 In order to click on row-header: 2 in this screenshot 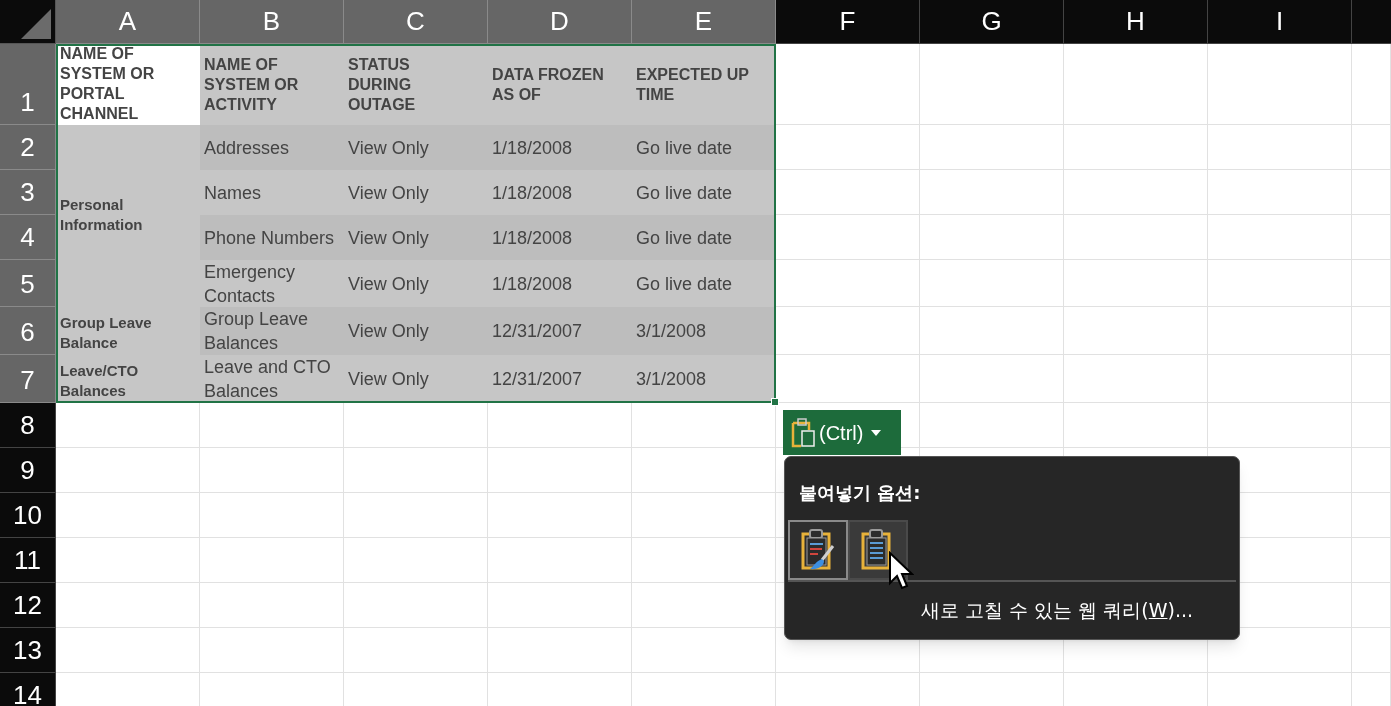, I will do `click(28, 147)`.